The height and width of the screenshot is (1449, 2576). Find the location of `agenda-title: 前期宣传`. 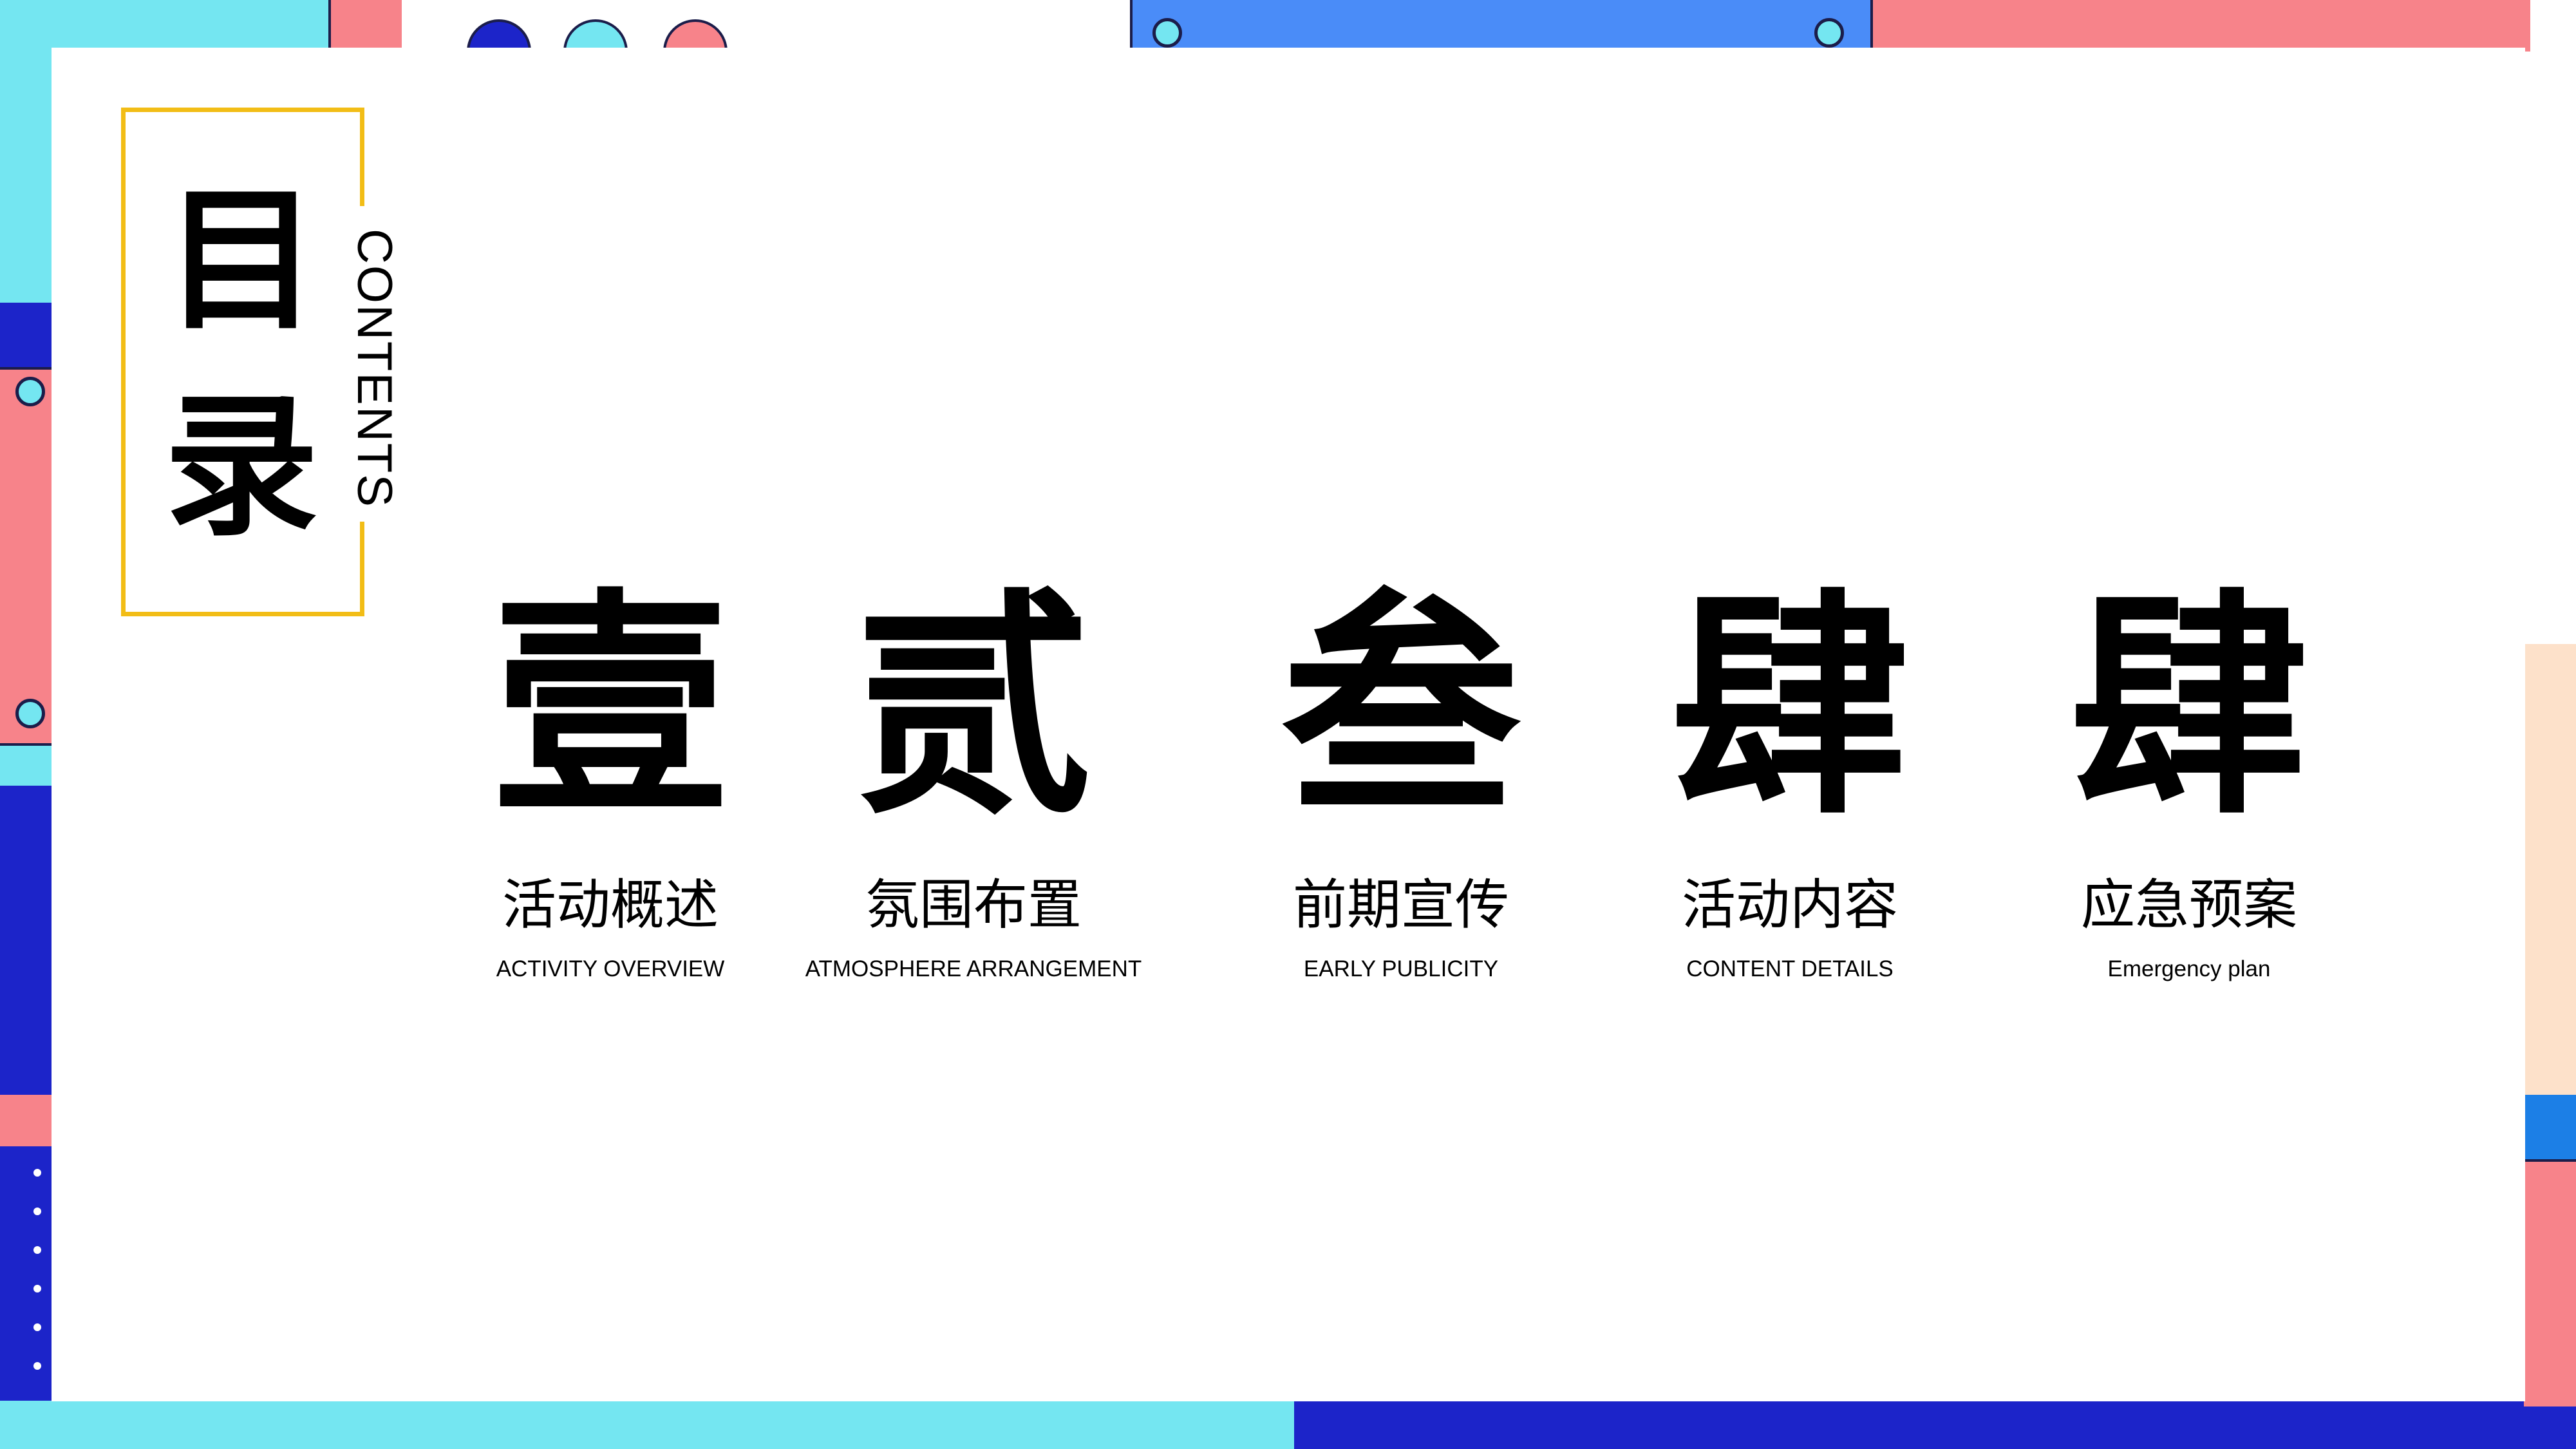

agenda-title: 前期宣传 is located at coordinates (1400, 905).